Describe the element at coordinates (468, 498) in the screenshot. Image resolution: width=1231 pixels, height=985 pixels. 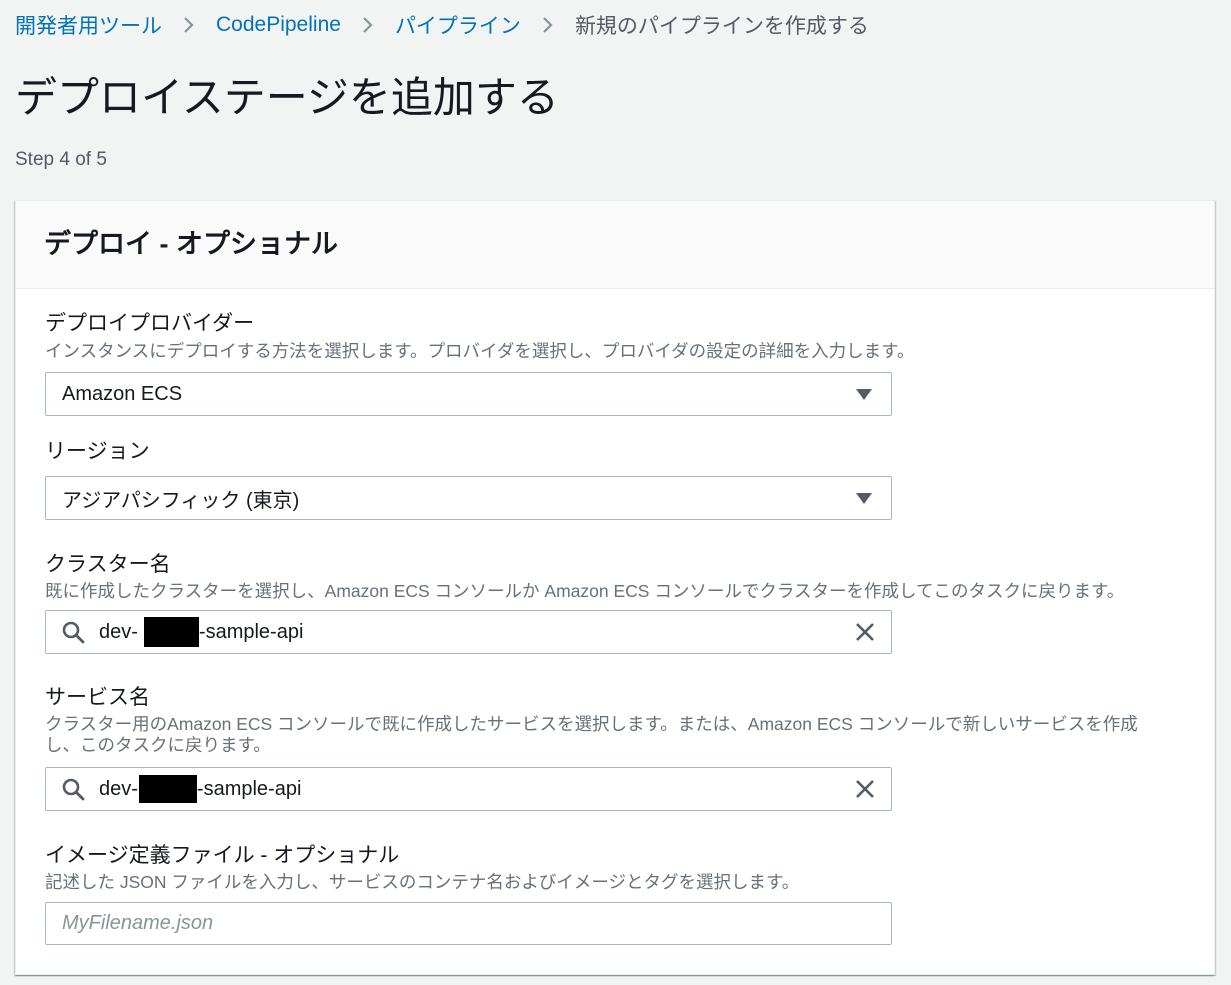
I see `region-select: アジアパシフィック (東京)` at that location.